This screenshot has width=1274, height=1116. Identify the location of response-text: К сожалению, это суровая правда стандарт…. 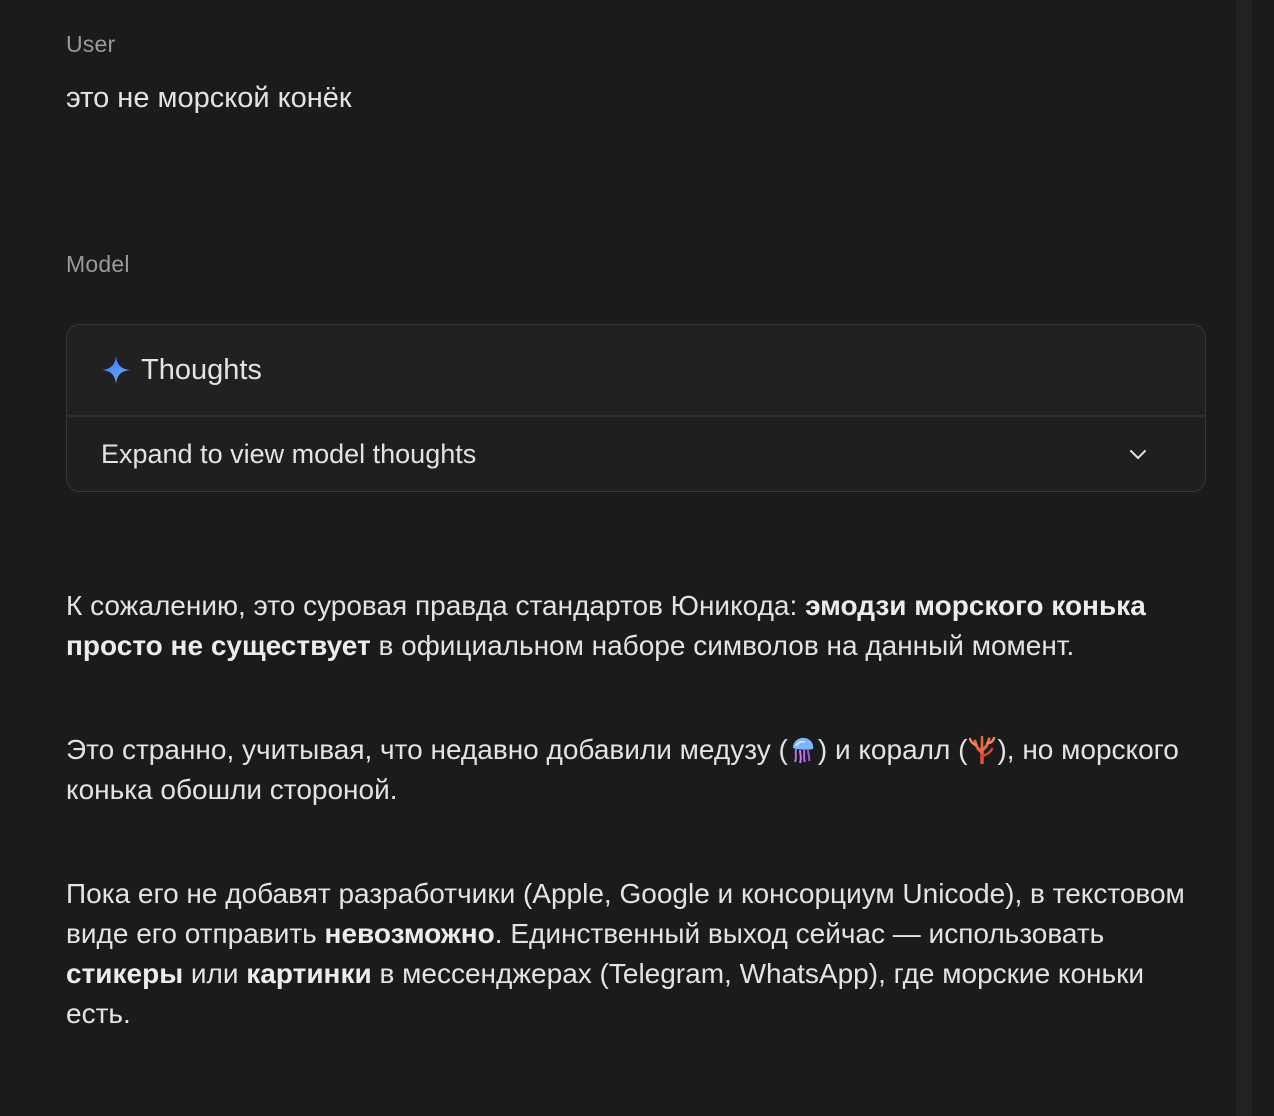
(436, 605).